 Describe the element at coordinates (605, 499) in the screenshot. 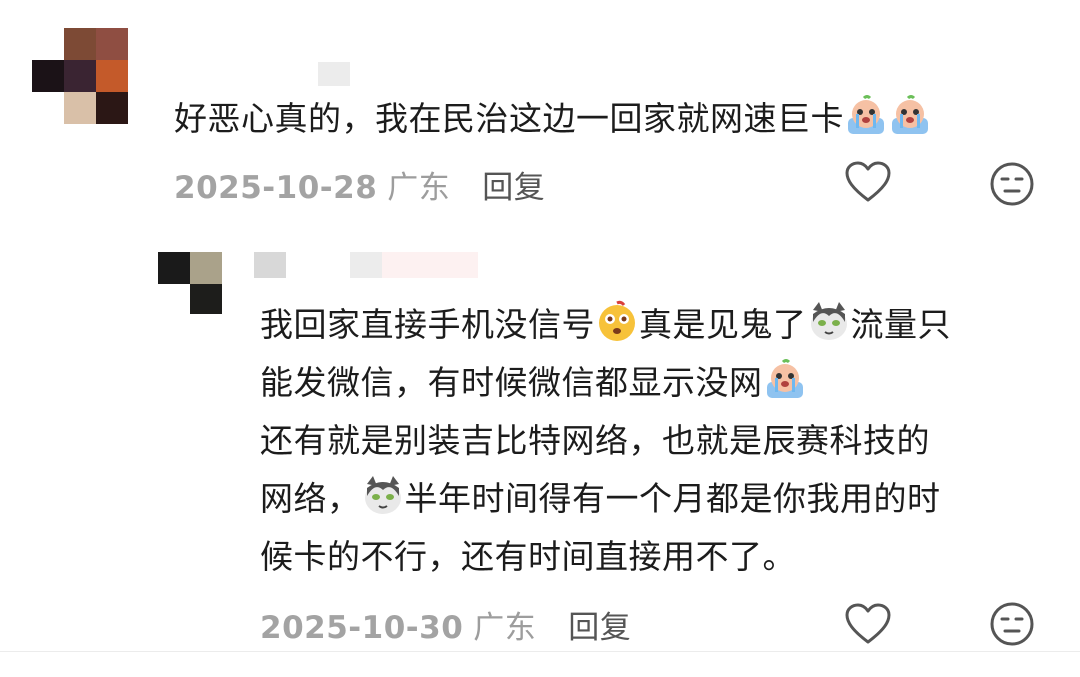

I see `comment-line: 网络， 半年时间得有一个月都是你我用的时` at that location.